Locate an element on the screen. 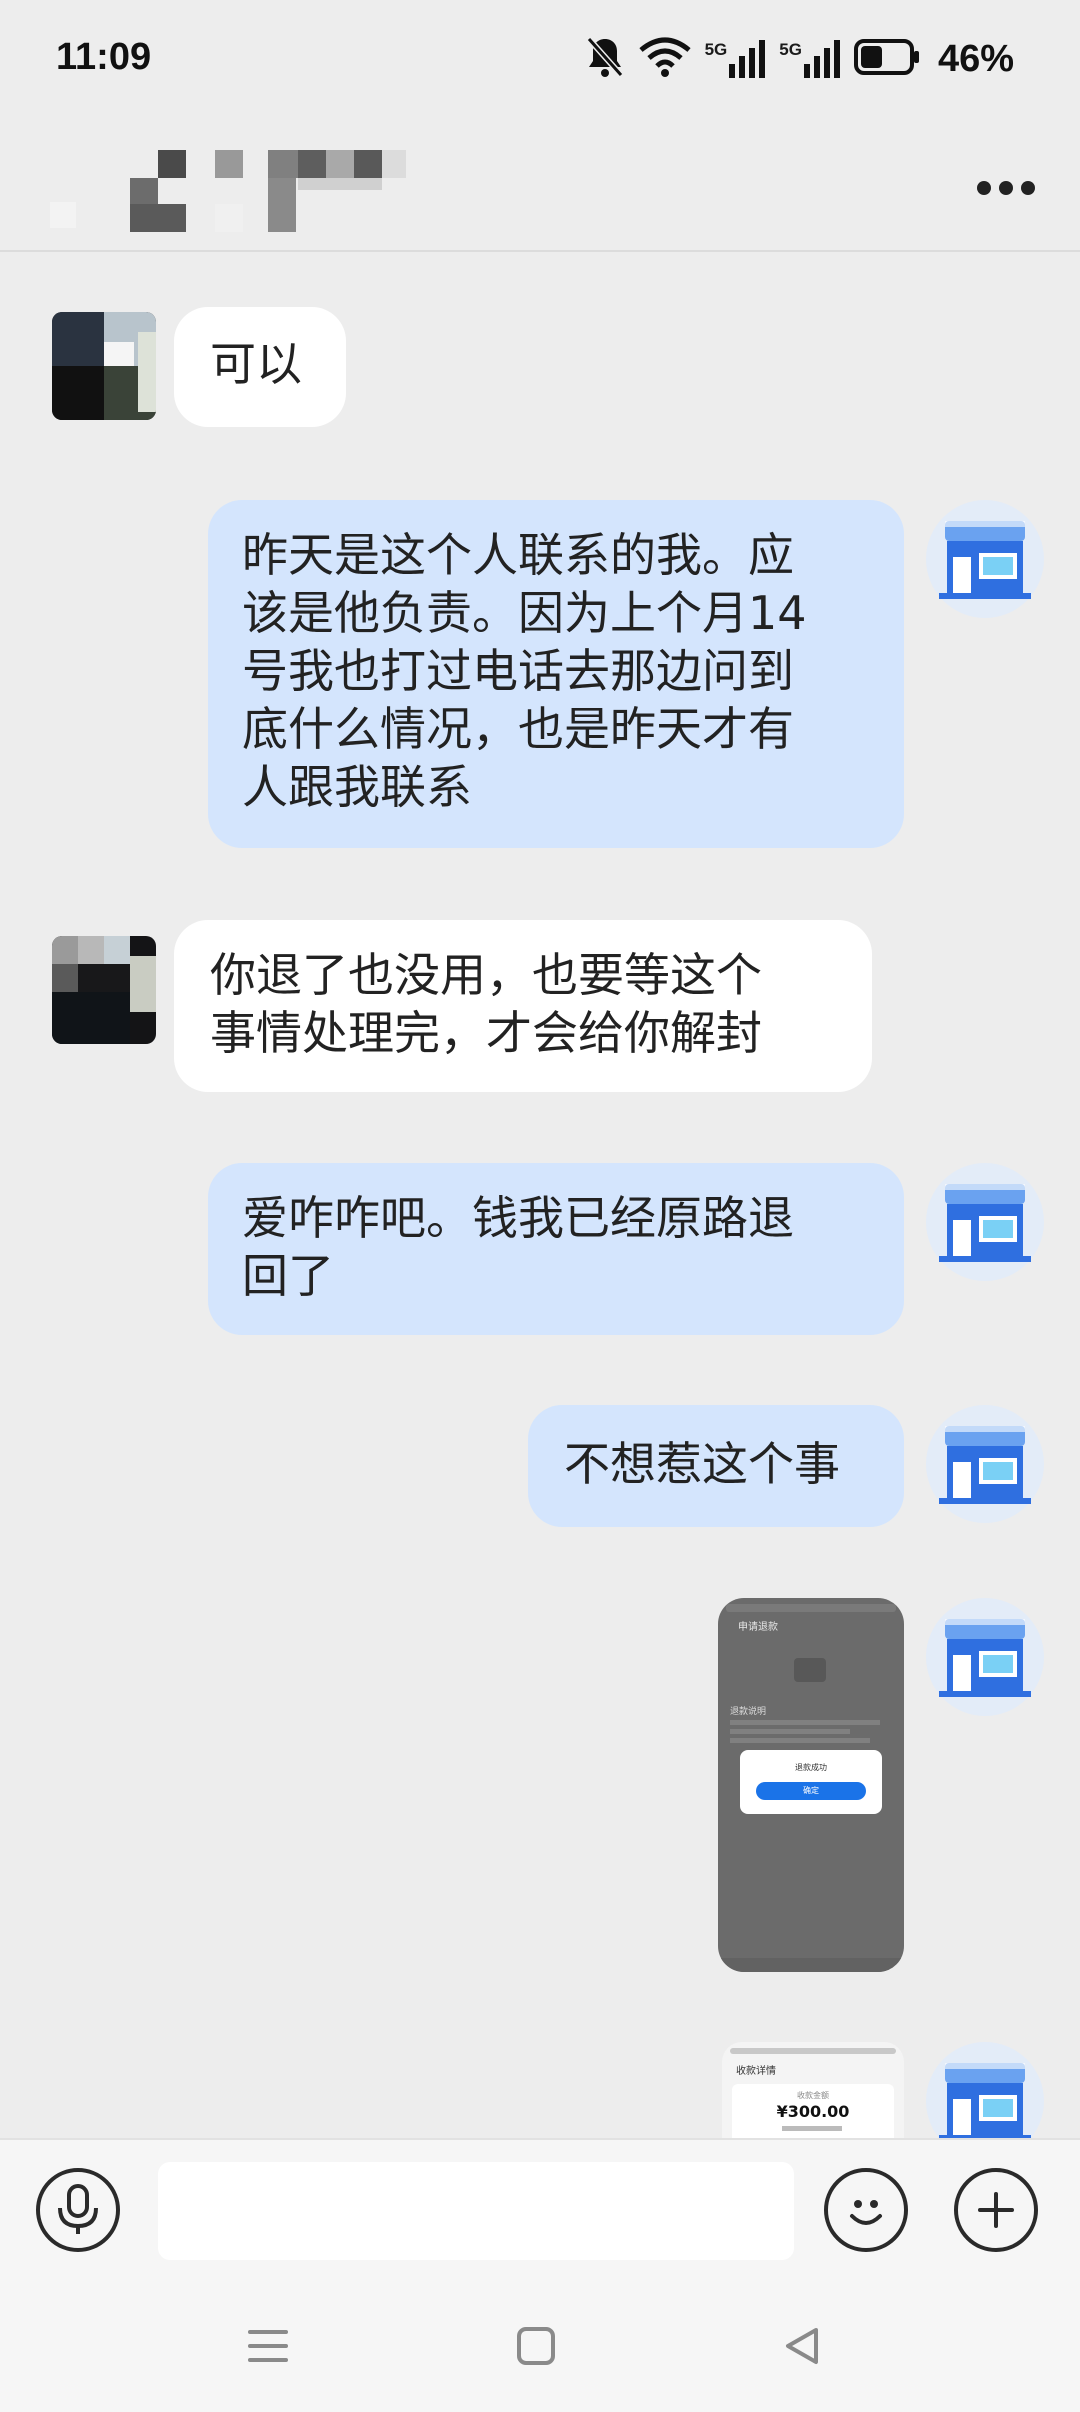  more-button is located at coordinates (1006, 188).